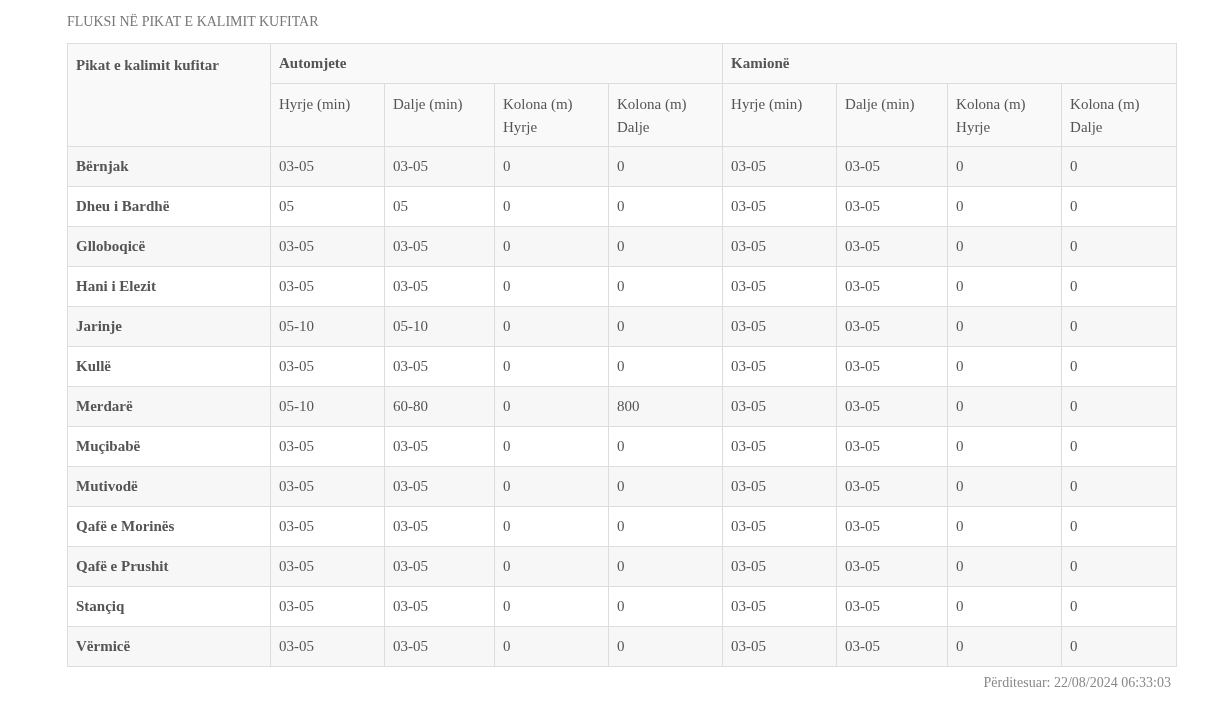 The width and height of the screenshot is (1208, 722). I want to click on table-cell: Kullë, so click(169, 366).